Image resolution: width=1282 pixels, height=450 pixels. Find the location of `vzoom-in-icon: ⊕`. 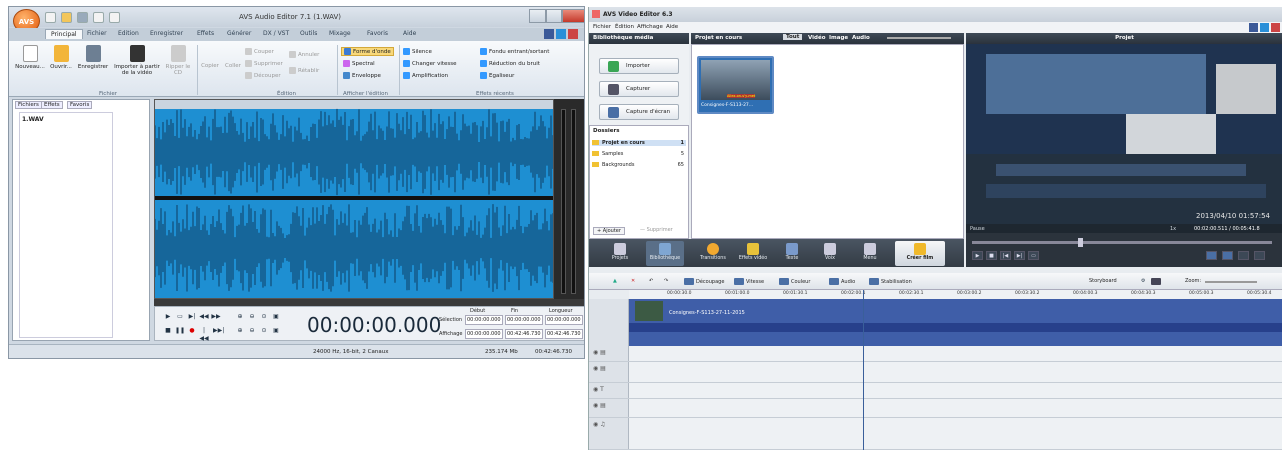

vzoom-in-icon: ⊕ is located at coordinates (240, 331).